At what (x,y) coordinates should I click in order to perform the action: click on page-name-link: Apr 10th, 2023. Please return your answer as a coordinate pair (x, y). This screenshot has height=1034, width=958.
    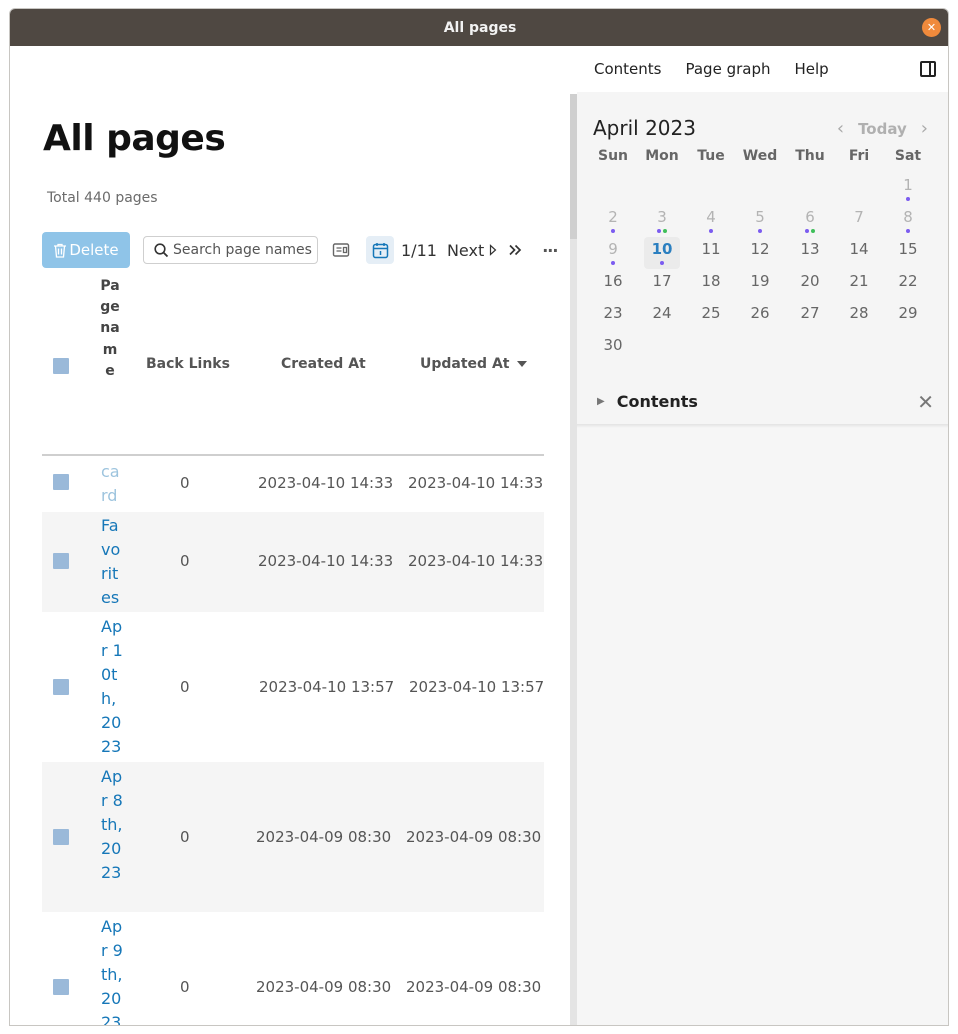
    Looking at the image, I should click on (113, 687).